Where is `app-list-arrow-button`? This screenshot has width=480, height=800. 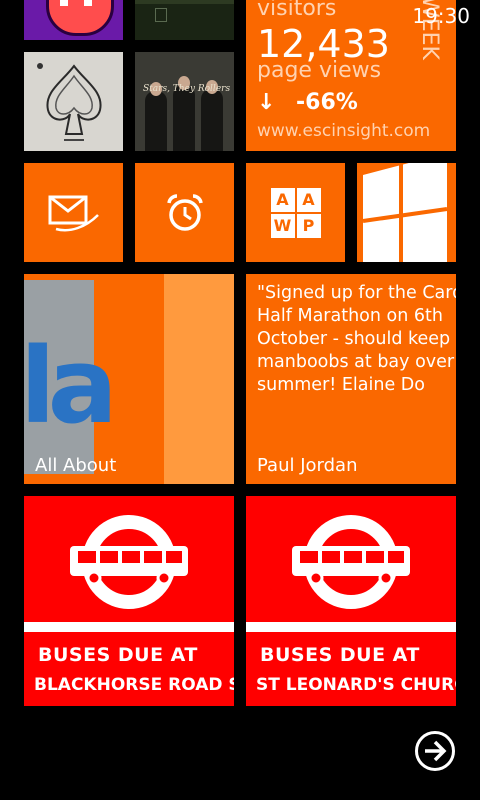 app-list-arrow-button is located at coordinates (435, 751).